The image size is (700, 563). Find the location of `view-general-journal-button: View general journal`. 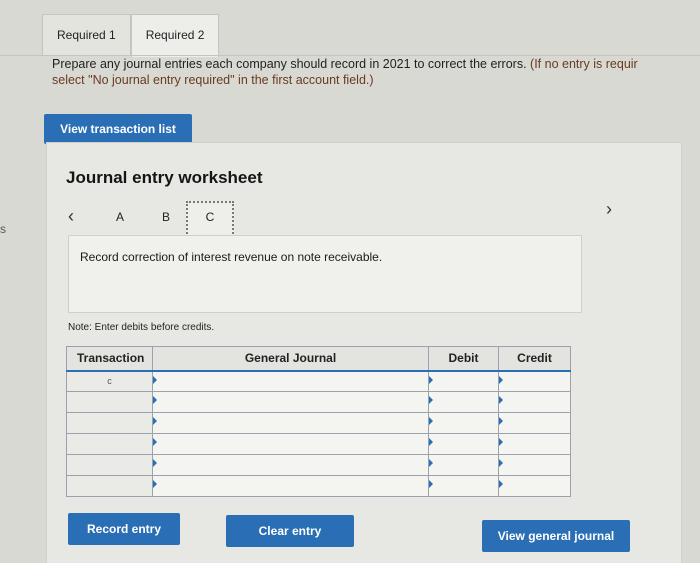

view-general-journal-button: View general journal is located at coordinates (556, 536).